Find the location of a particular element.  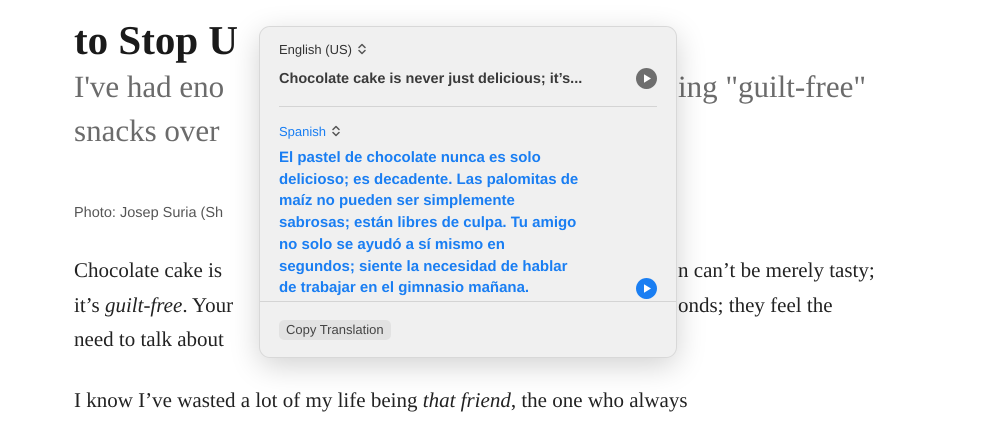

source-language-selector: English (US) is located at coordinates (322, 49).